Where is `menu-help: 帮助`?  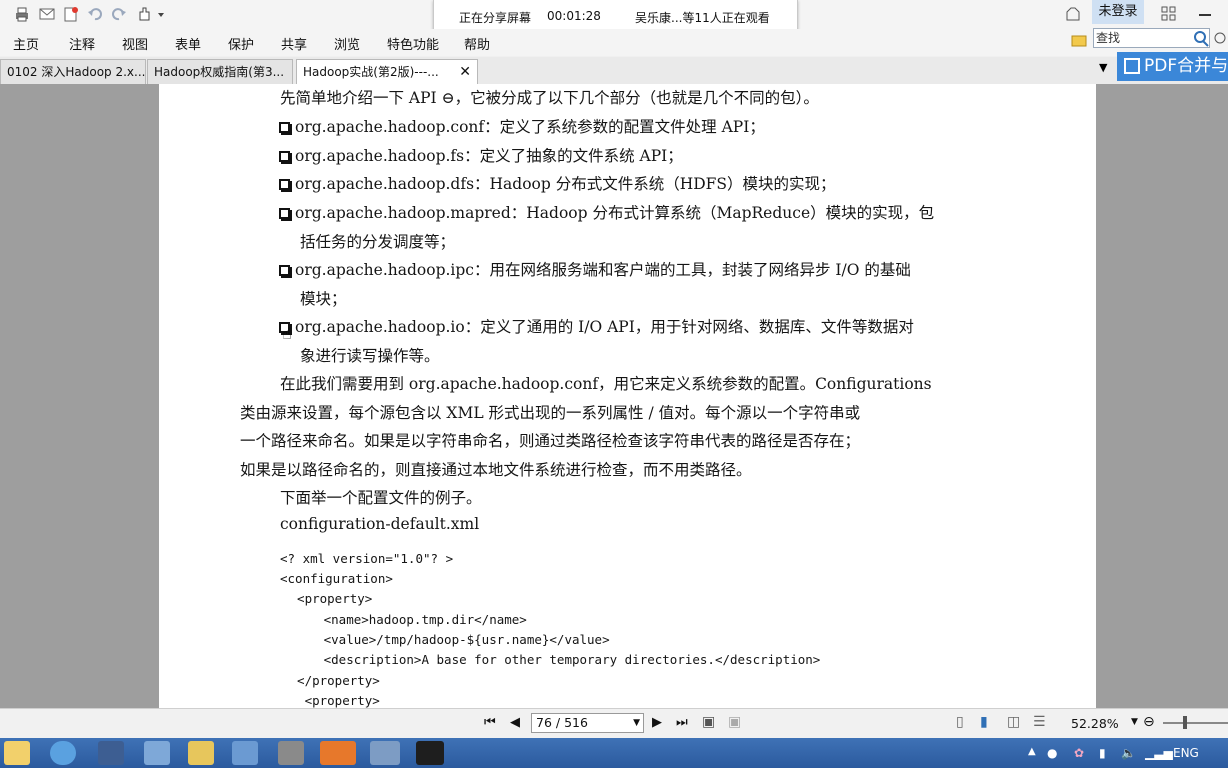
menu-help: 帮助 is located at coordinates (477, 43).